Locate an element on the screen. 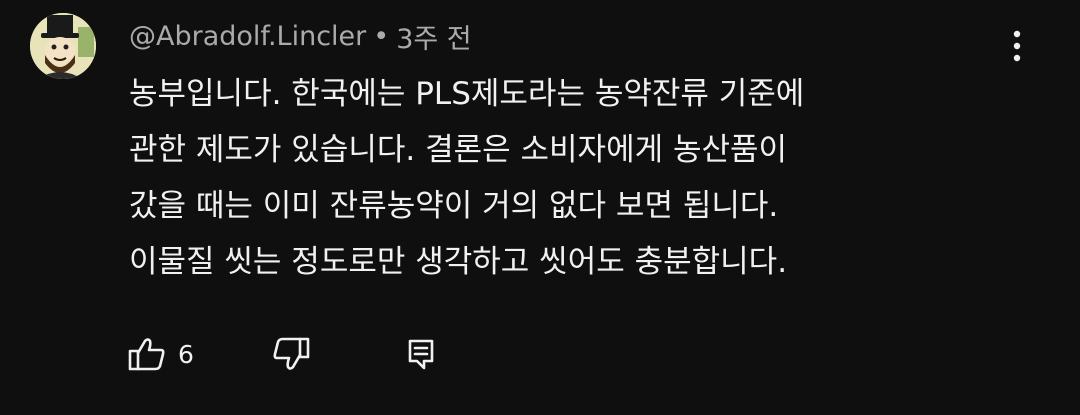 The height and width of the screenshot is (415, 1080). reply-button is located at coordinates (421, 354).